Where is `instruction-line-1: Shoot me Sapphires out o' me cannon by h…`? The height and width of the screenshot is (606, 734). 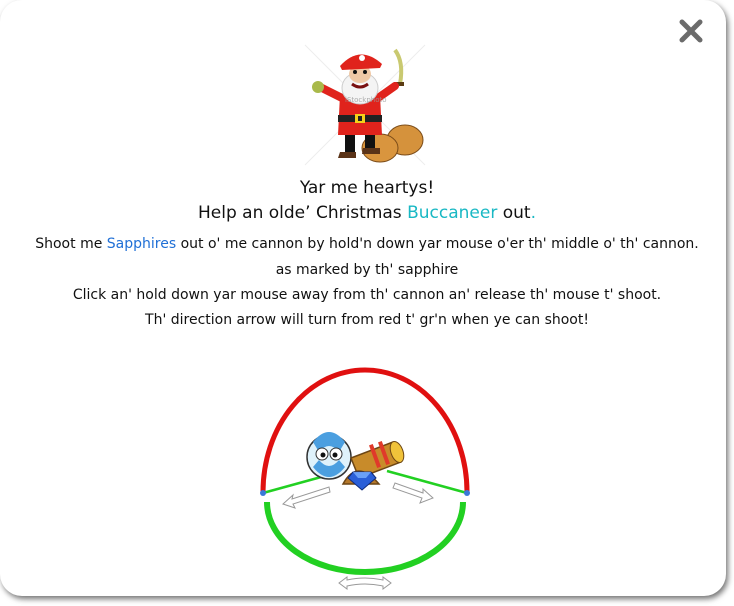 instruction-line-1: Shoot me Sapphires out o' me cannon by h… is located at coordinates (367, 244).